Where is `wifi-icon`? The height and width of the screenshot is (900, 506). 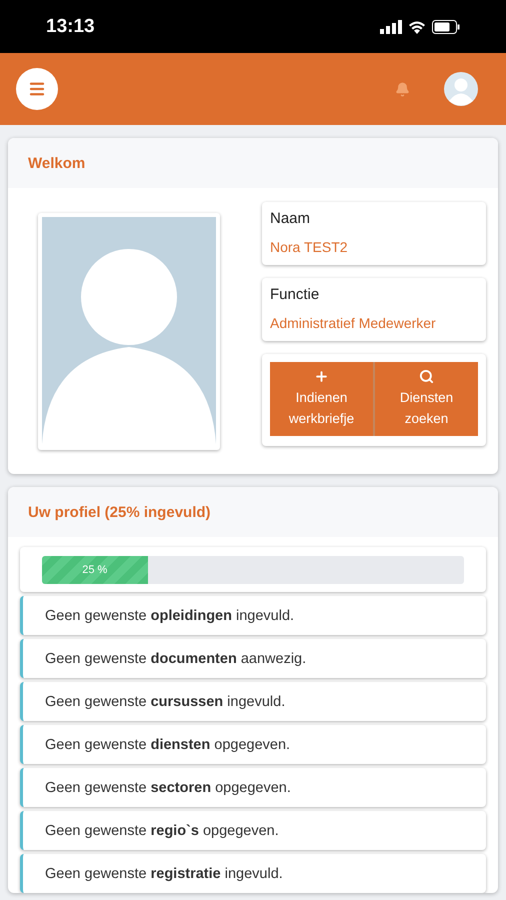
wifi-icon is located at coordinates (417, 27).